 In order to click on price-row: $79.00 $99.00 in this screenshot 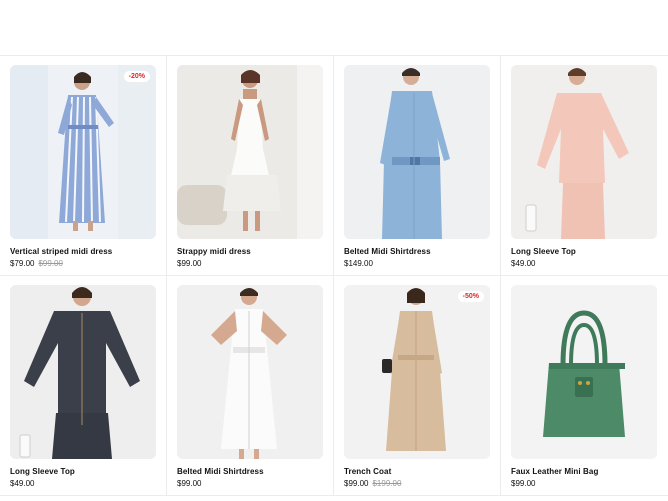, I will do `click(82, 263)`.